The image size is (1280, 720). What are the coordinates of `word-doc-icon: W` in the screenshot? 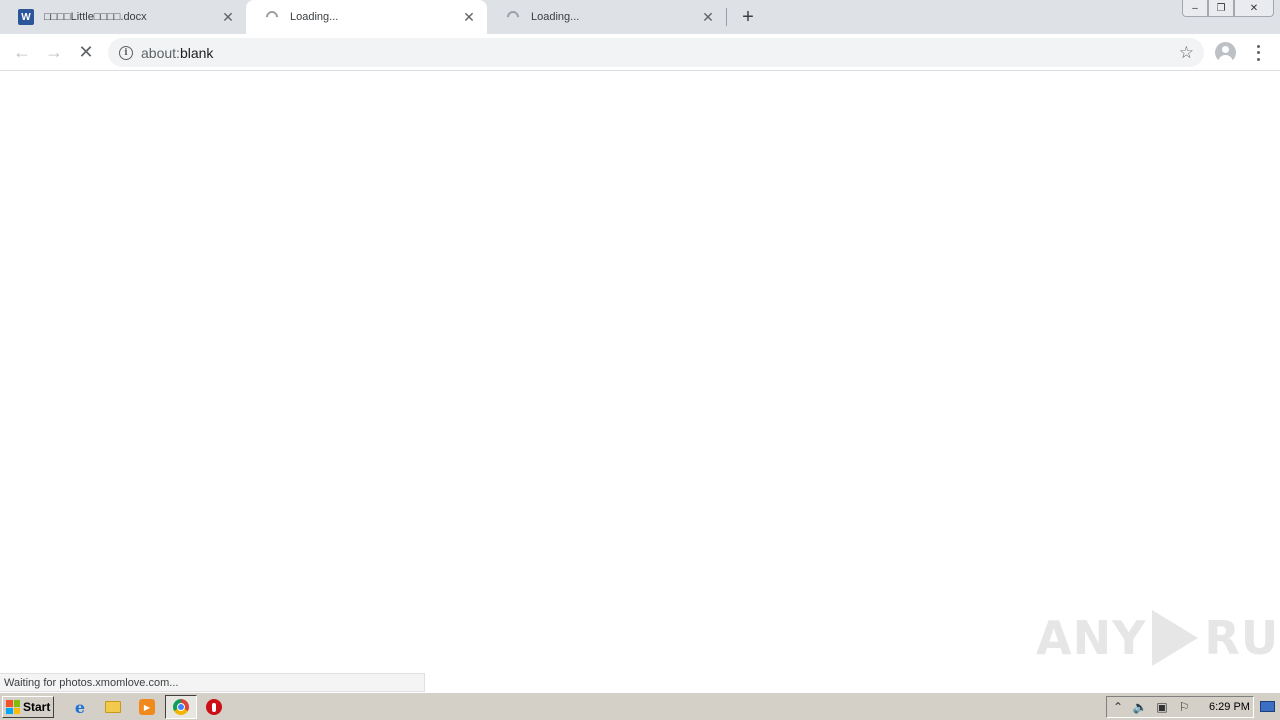 It's located at (26, 17).